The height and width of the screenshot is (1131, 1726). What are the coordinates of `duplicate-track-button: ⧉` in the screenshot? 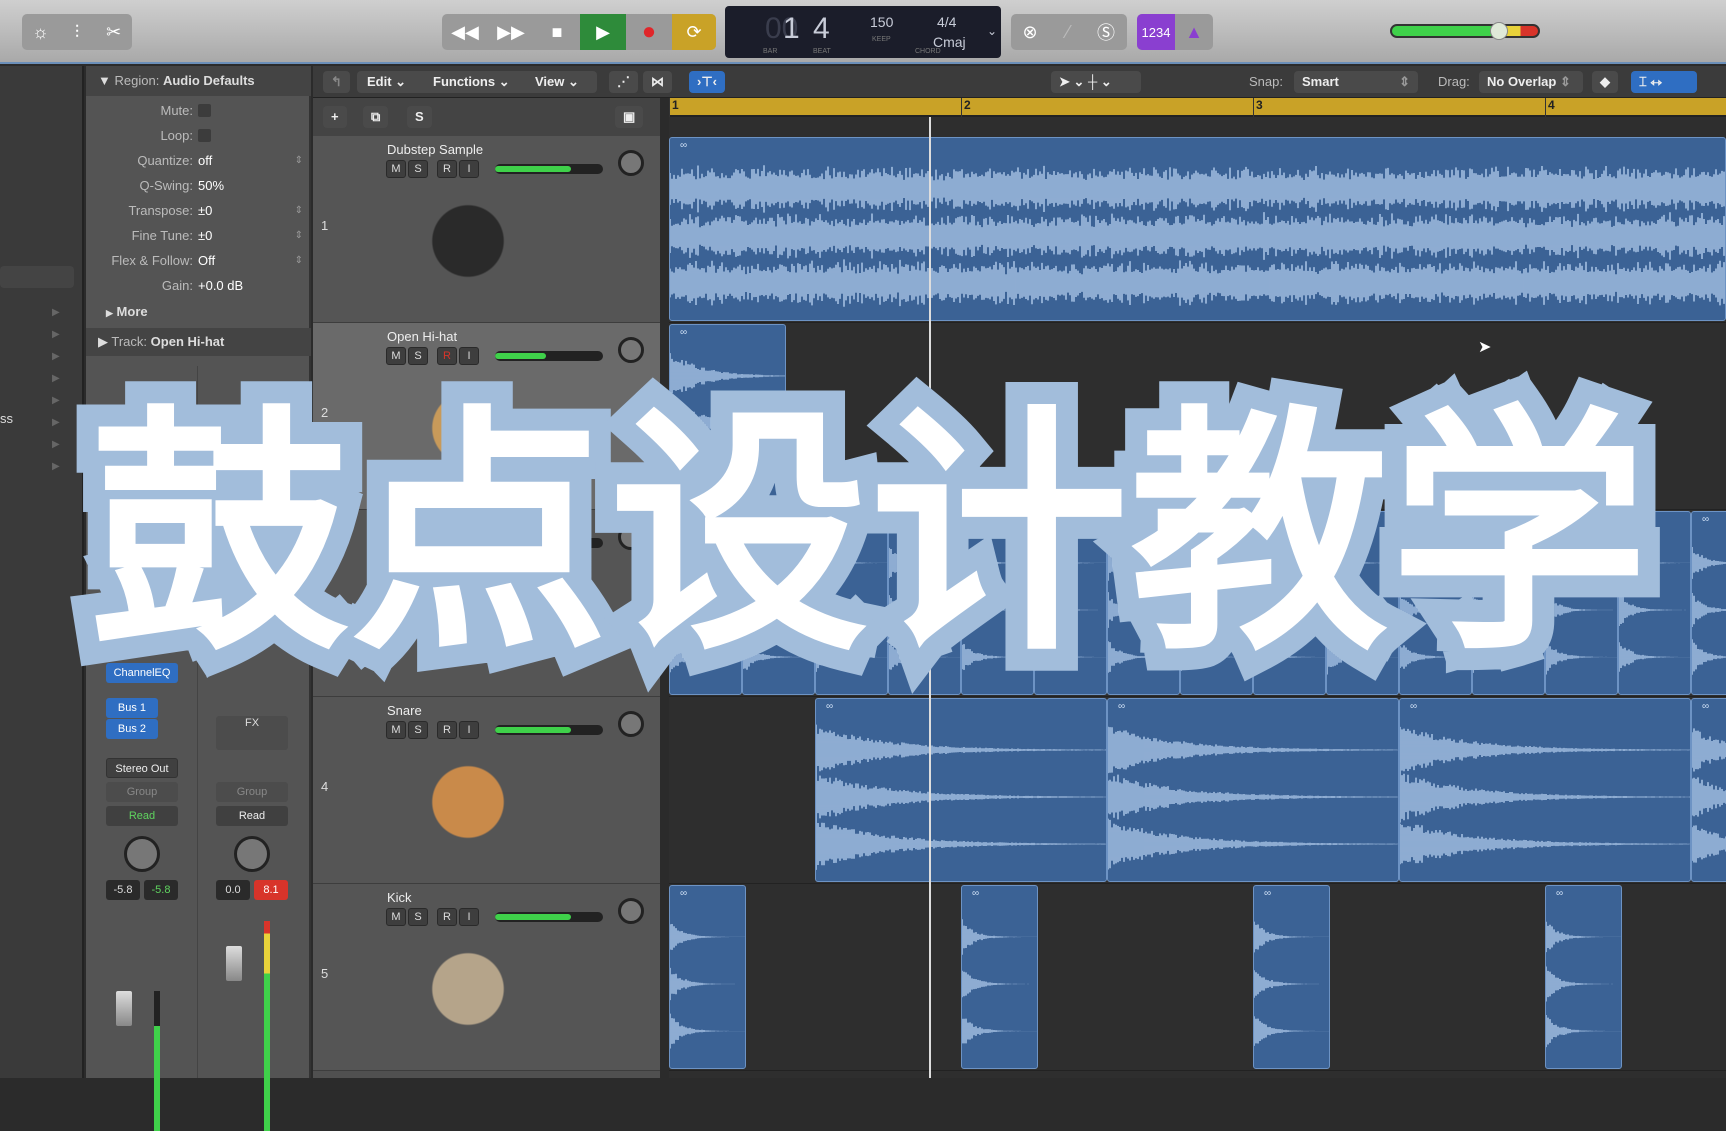 It's located at (375, 117).